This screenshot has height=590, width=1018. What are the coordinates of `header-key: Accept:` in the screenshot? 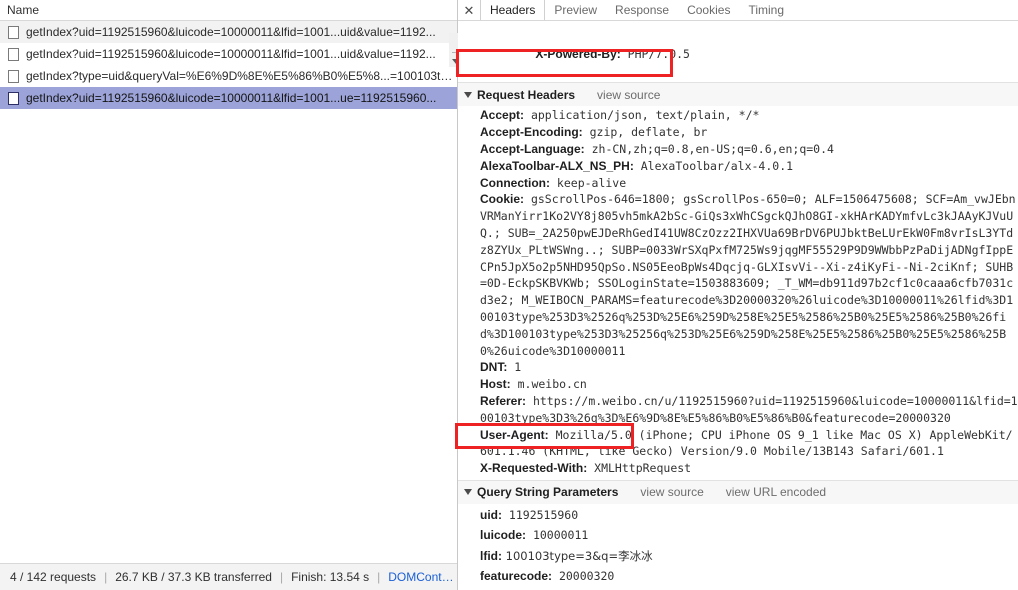 It's located at (502, 115).